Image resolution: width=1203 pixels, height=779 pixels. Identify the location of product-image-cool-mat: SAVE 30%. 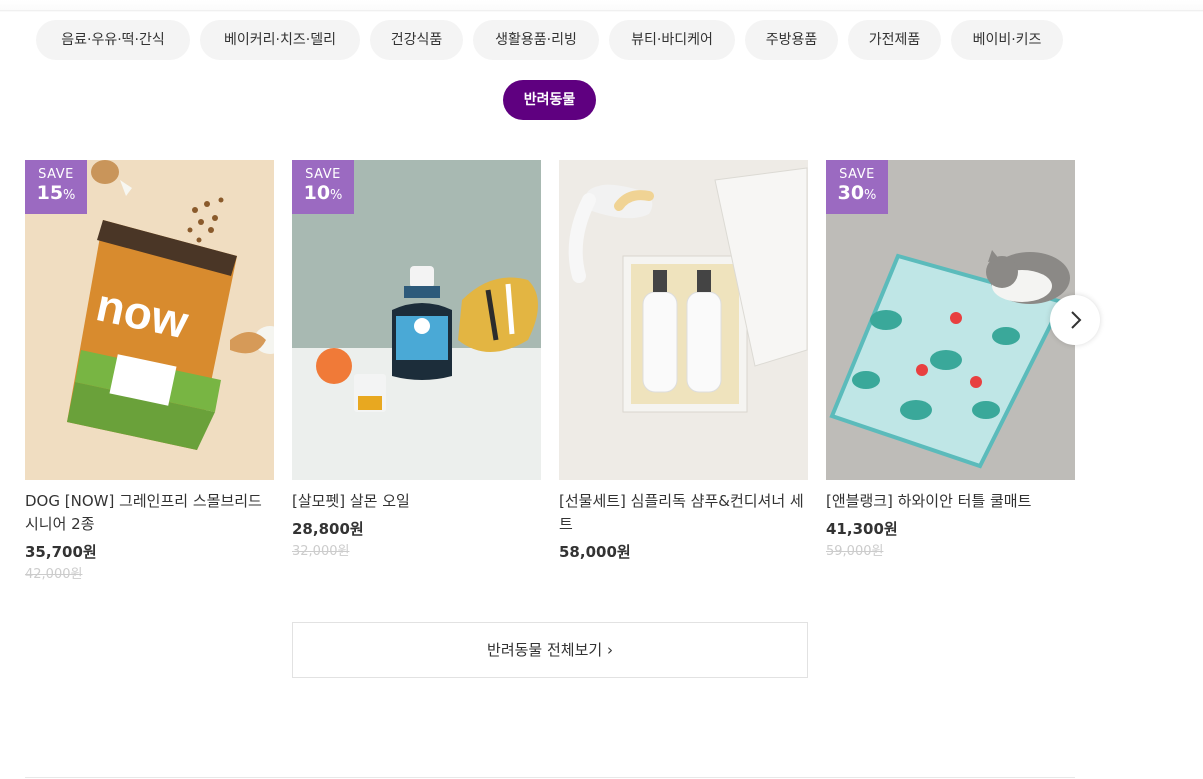
(950, 320).